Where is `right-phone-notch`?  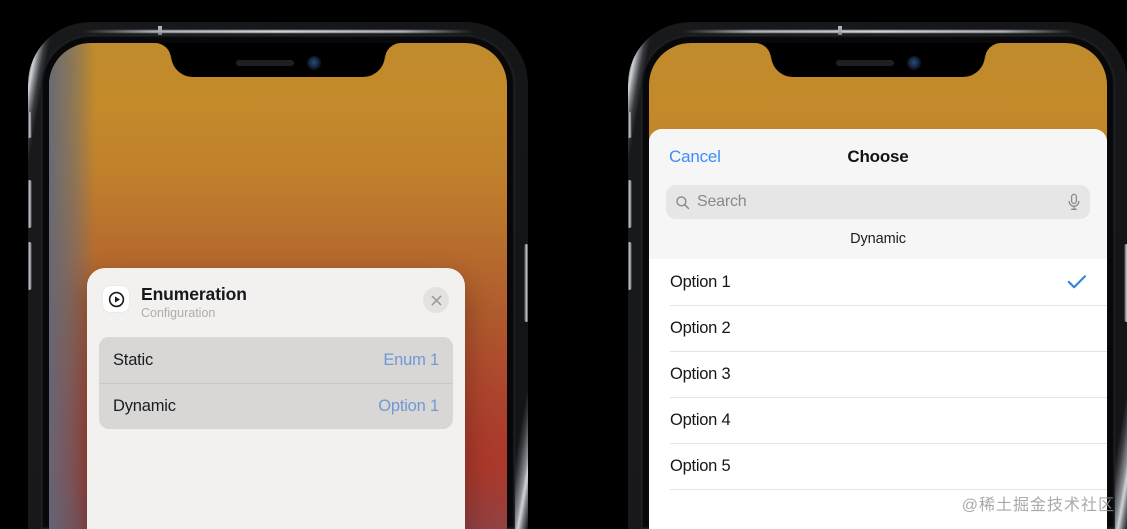
right-phone-notch is located at coordinates (878, 60).